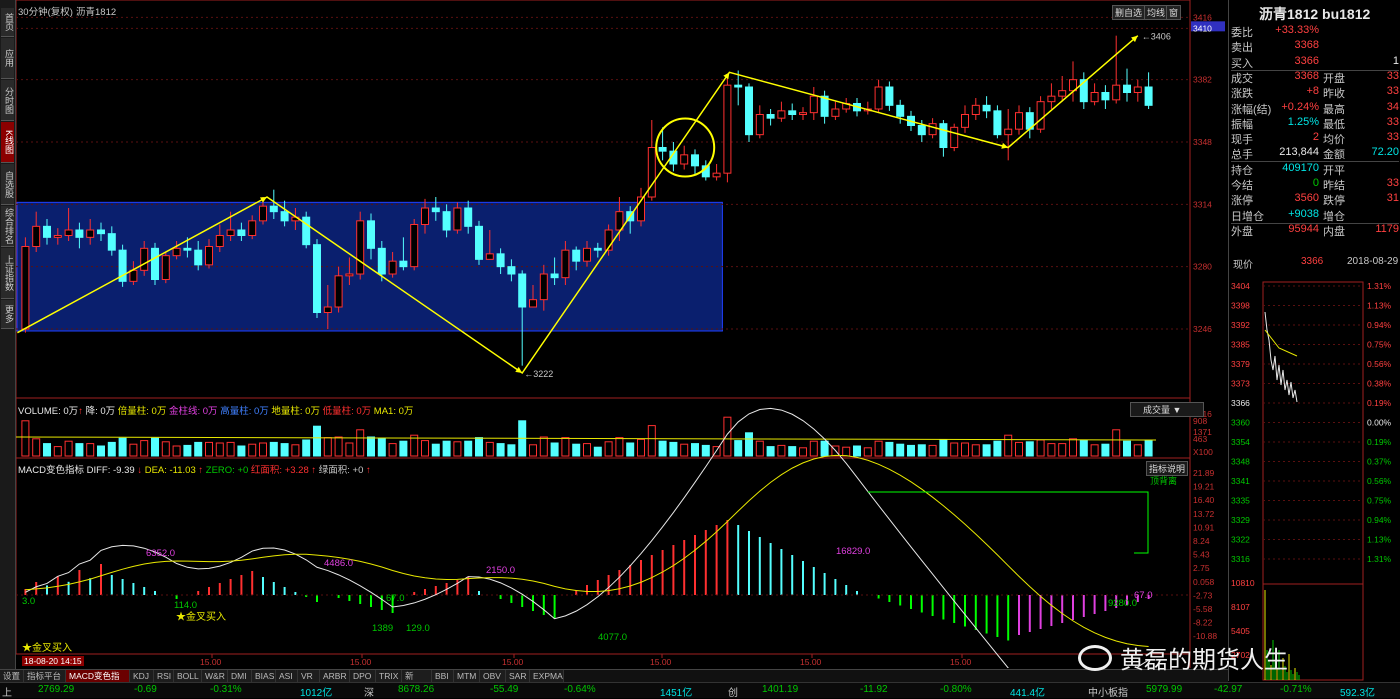 Image resolution: width=1400 pixels, height=699 pixels. Describe the element at coordinates (363, 676) in the screenshot. I see `tab-13: DPO` at that location.